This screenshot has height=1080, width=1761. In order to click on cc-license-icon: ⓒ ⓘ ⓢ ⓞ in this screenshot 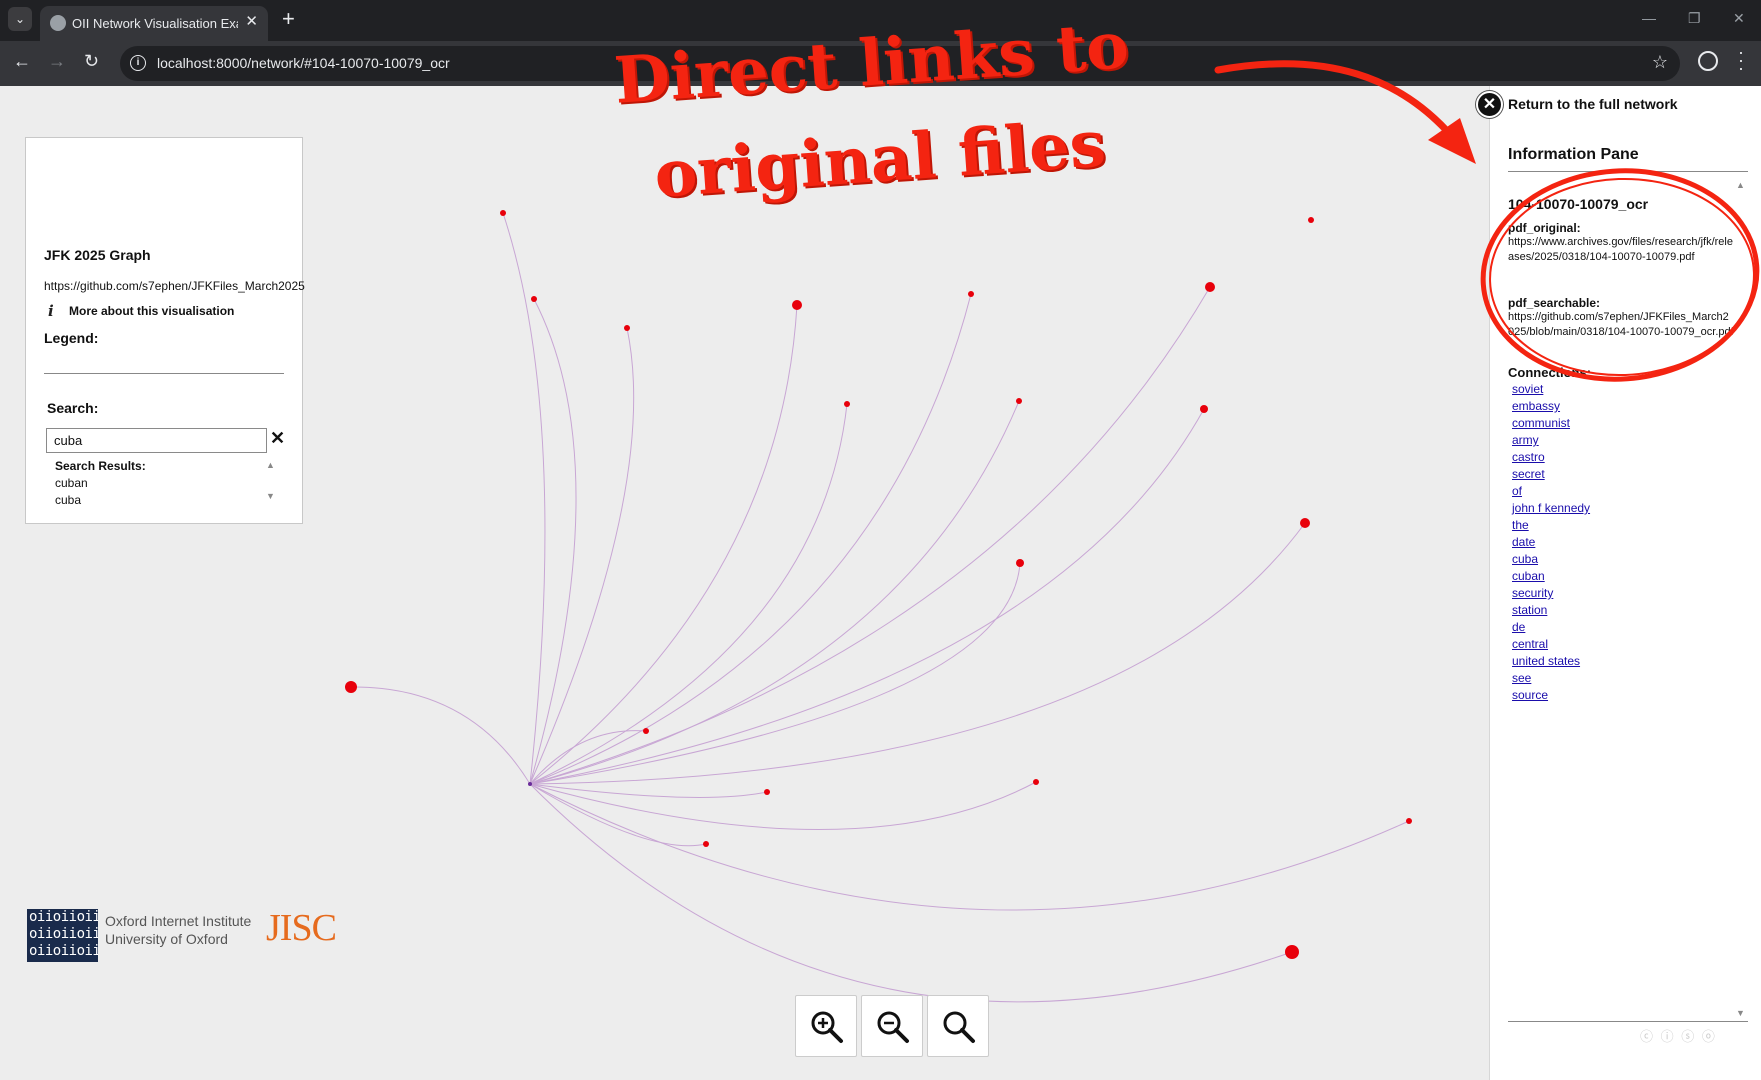, I will do `click(1678, 1036)`.